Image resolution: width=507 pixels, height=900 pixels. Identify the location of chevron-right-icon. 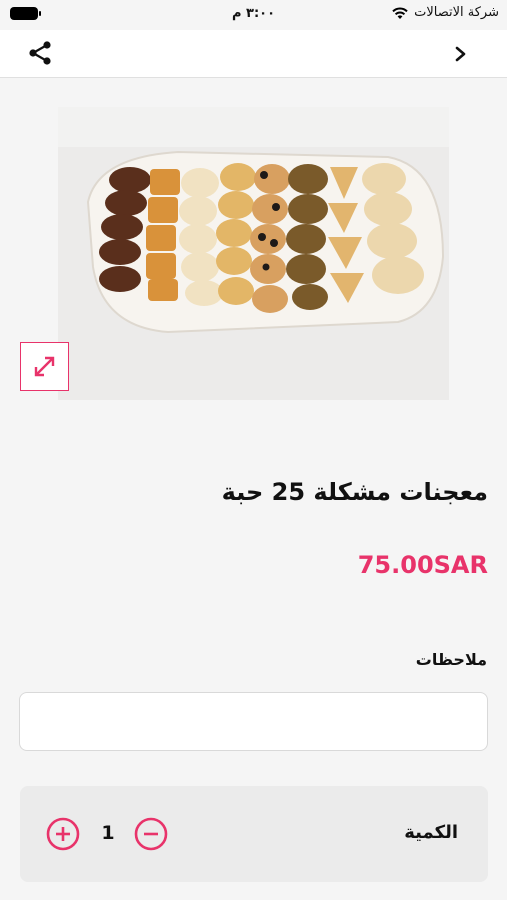
(461, 54).